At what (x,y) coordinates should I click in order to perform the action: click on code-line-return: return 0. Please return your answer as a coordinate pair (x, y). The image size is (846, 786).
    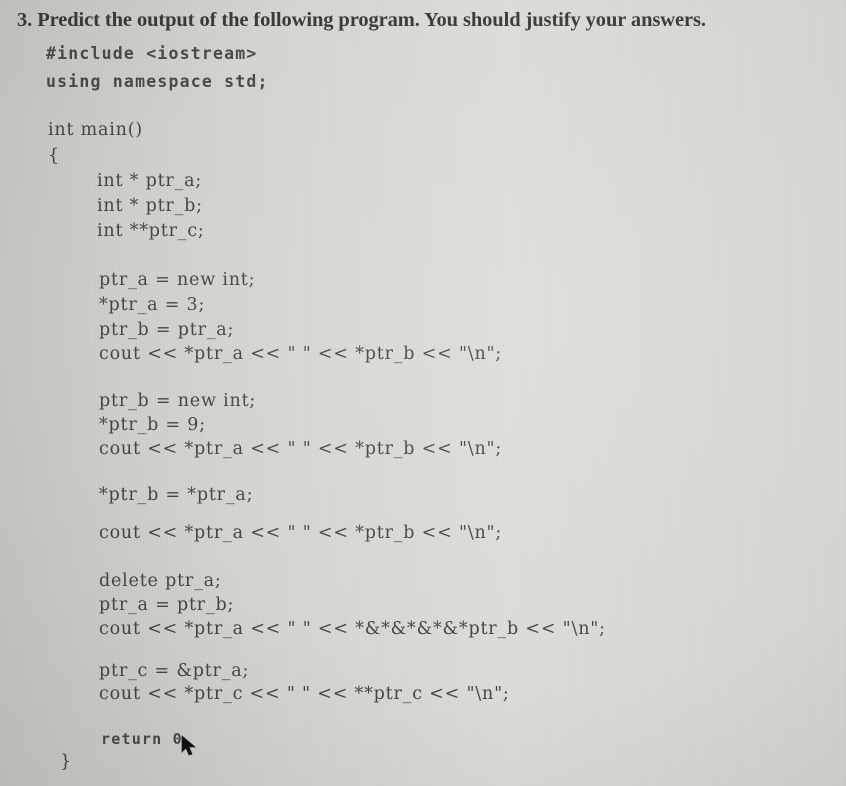
    Looking at the image, I should click on (142, 739).